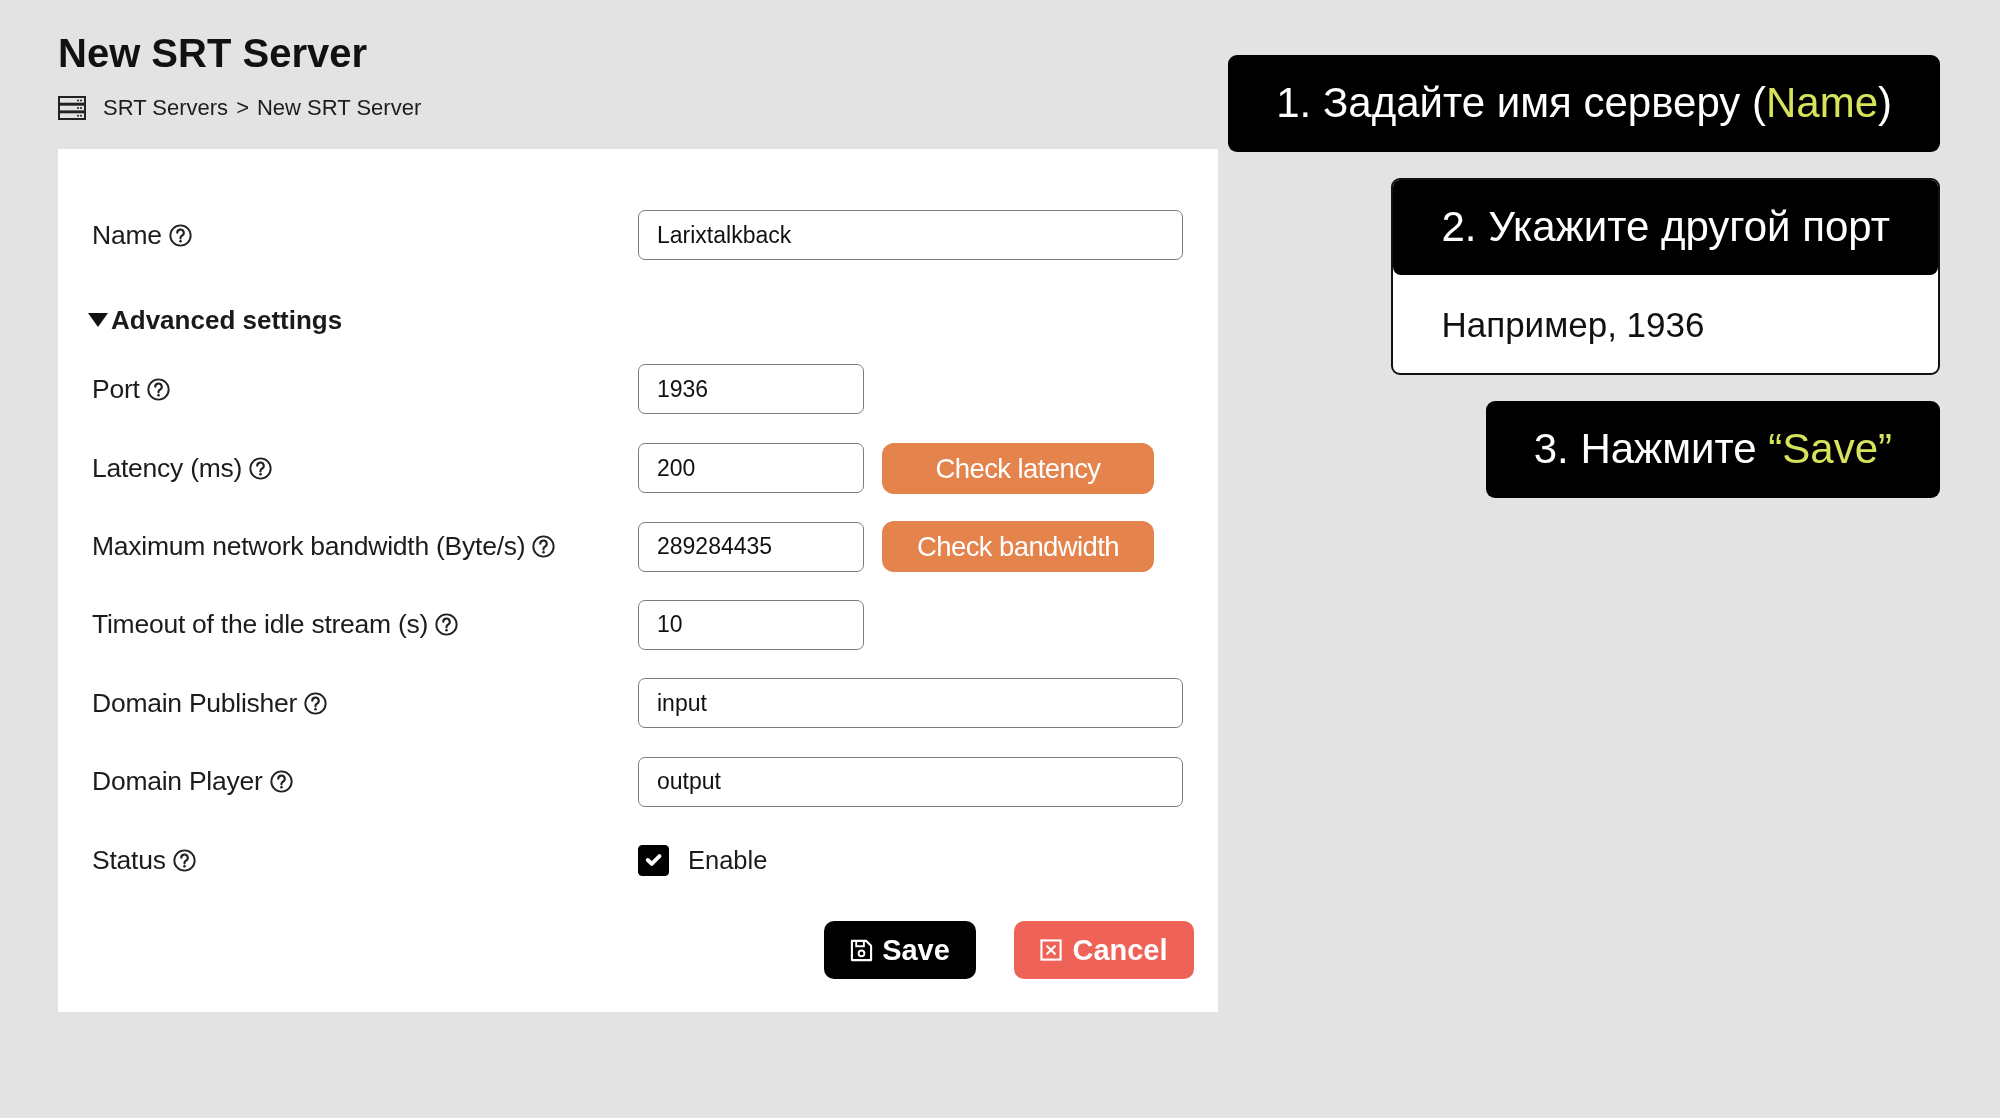  I want to click on text-field: 289284435, so click(751, 546).